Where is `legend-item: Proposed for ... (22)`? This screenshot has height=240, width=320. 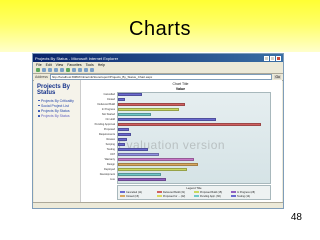 legend-item: Proposed for ... (22) is located at coordinates (175, 196).